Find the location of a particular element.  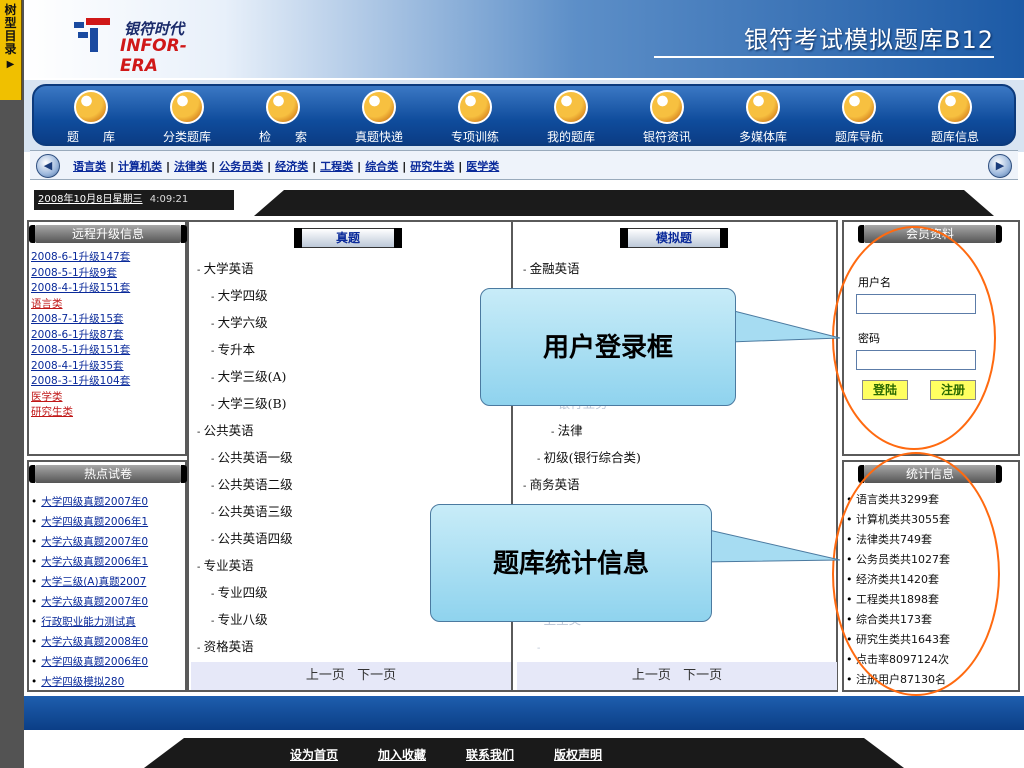

exam-tree-node: 公共英语一级 is located at coordinates (245, 458).